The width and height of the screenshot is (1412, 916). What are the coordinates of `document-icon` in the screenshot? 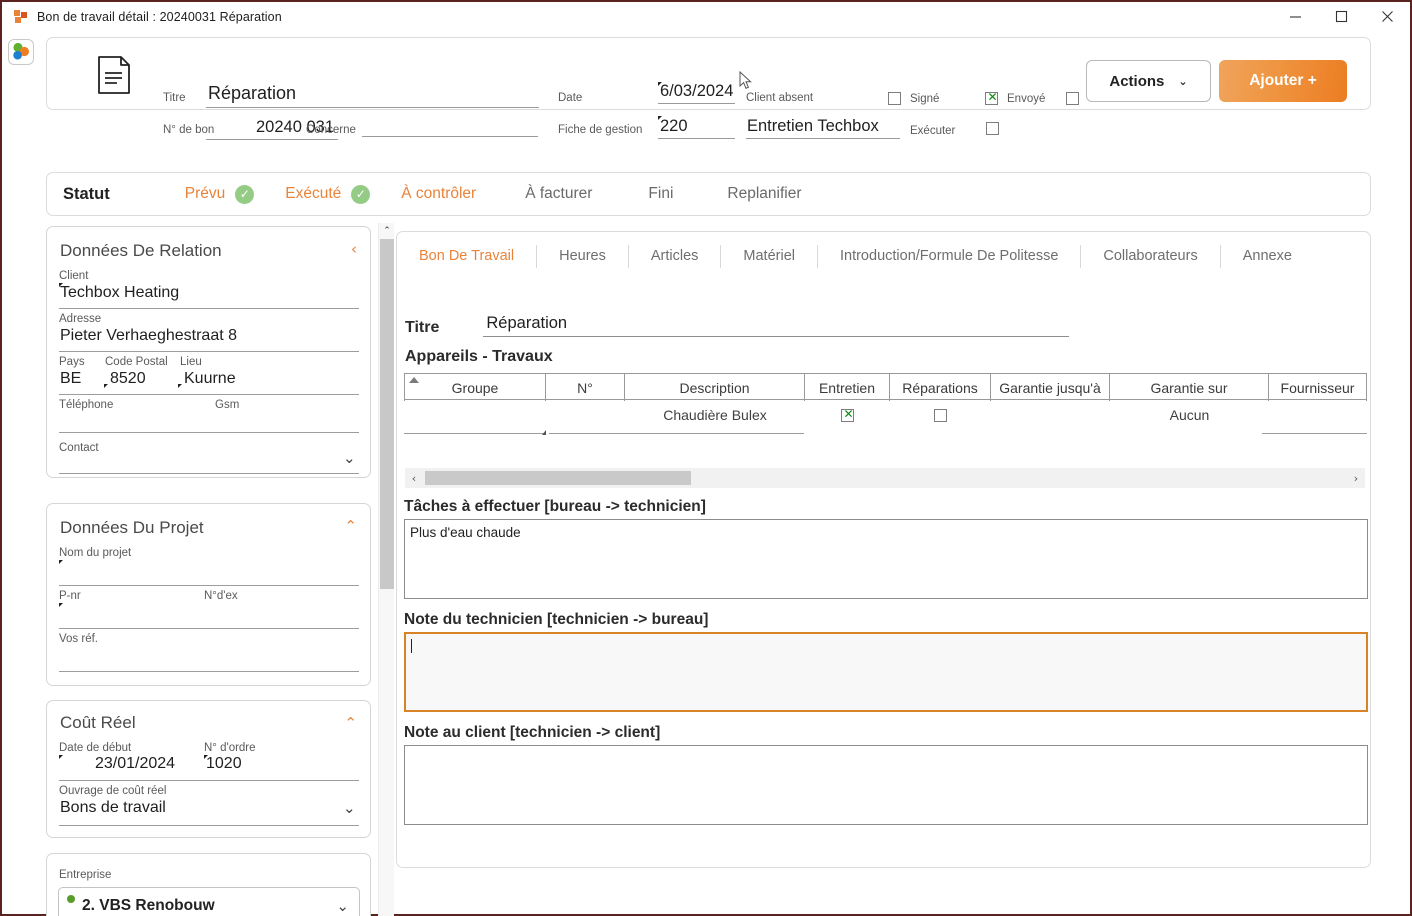 It's located at (114, 75).